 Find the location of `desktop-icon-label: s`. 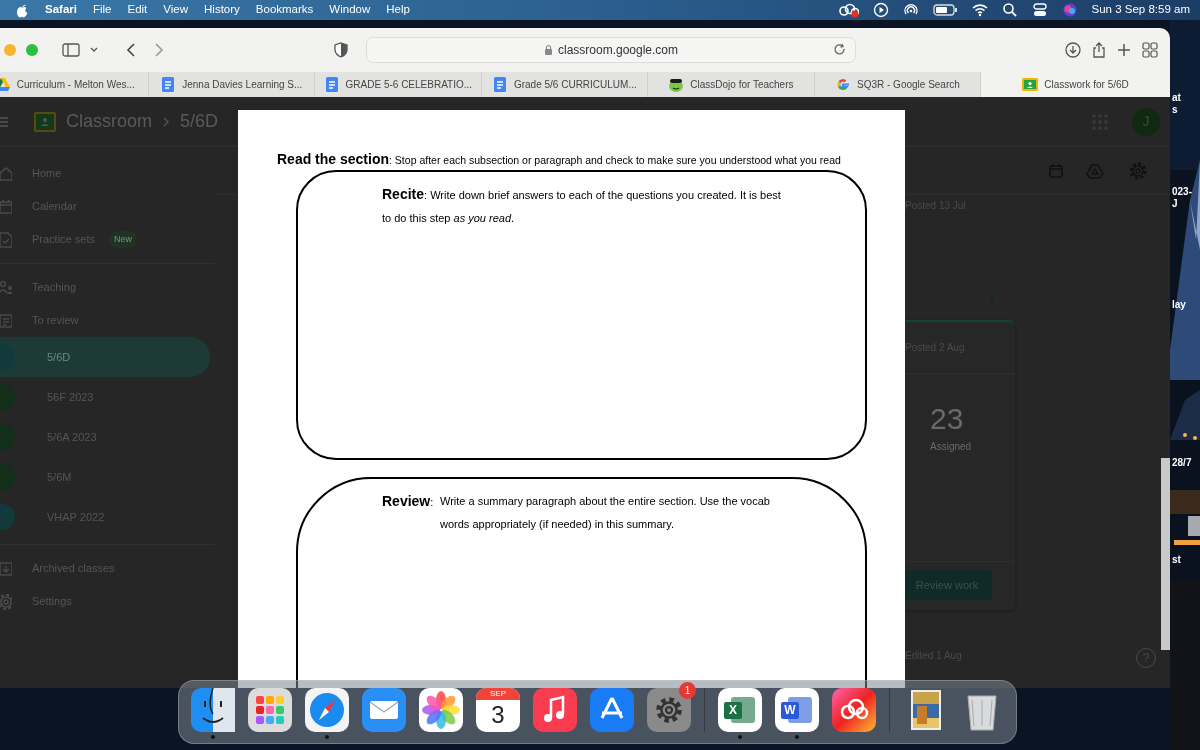

desktop-icon-label: s is located at coordinates (1175, 109).